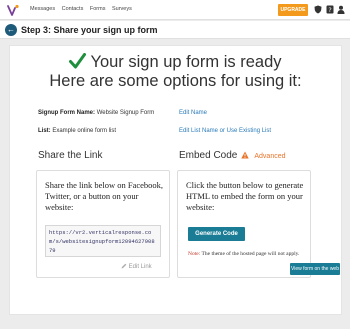  I want to click on embed-heading: Embed Code, so click(208, 155).